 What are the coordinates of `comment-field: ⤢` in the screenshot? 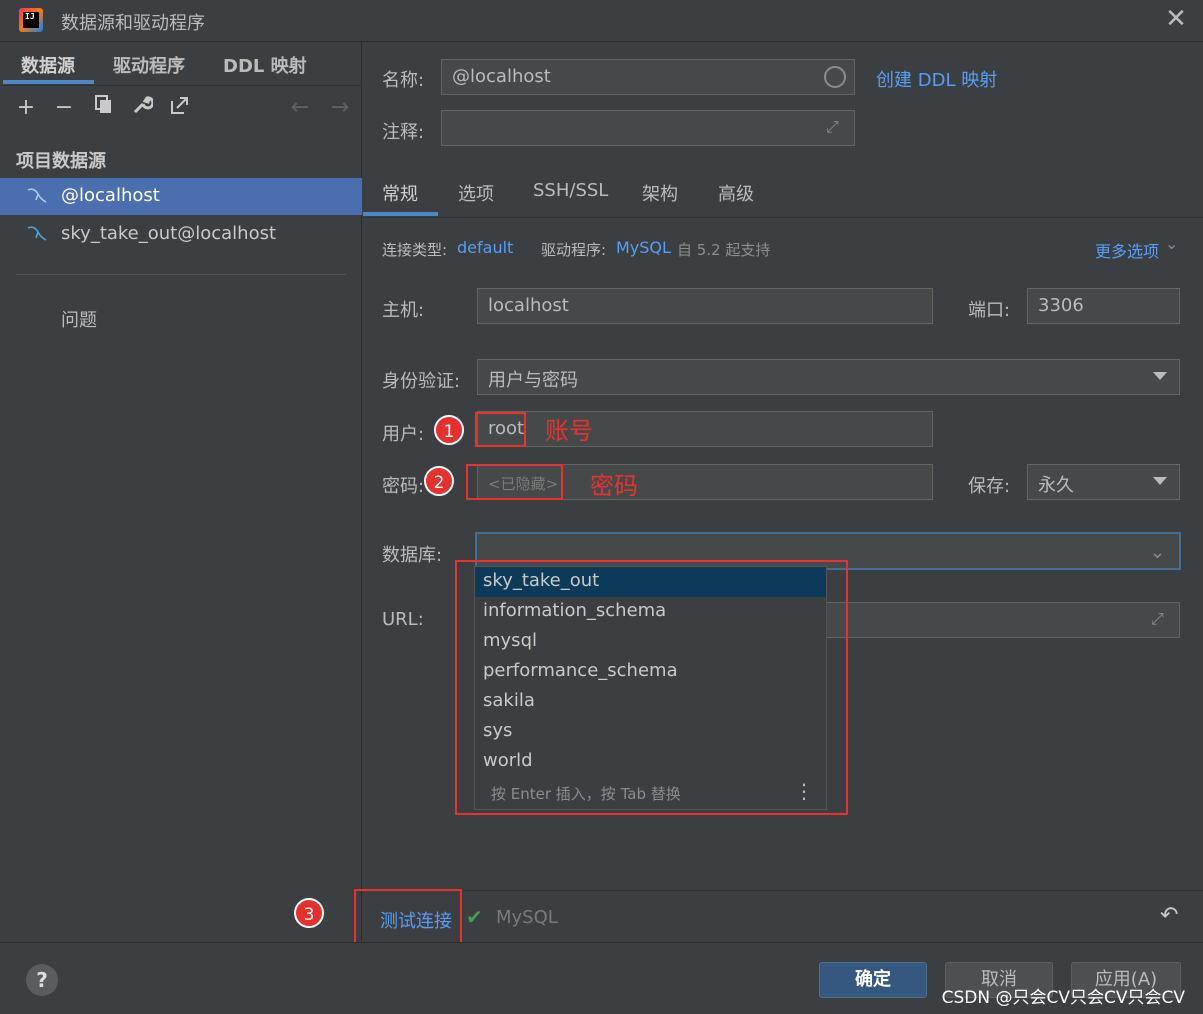 It's located at (648, 128).